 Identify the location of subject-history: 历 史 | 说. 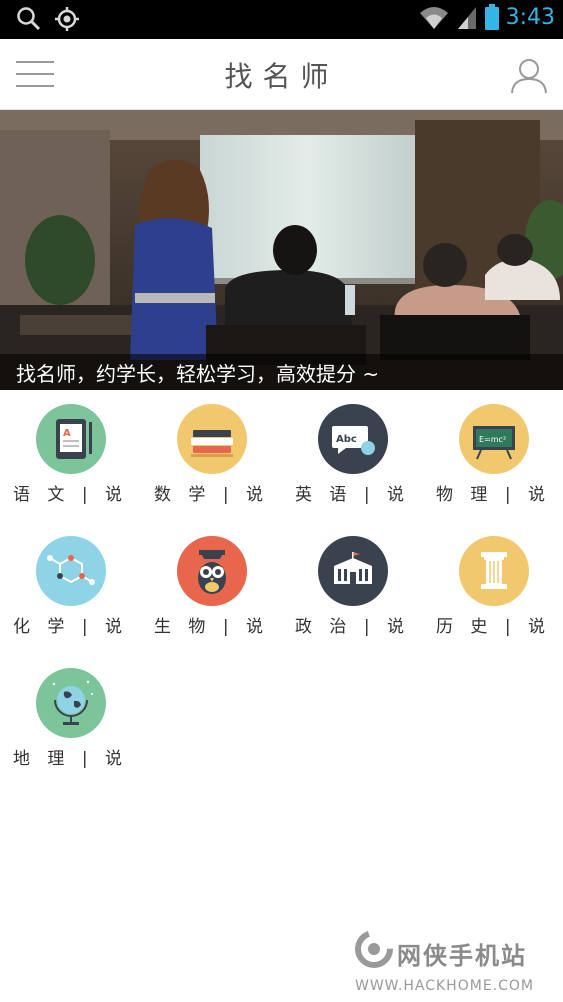
(493, 590).